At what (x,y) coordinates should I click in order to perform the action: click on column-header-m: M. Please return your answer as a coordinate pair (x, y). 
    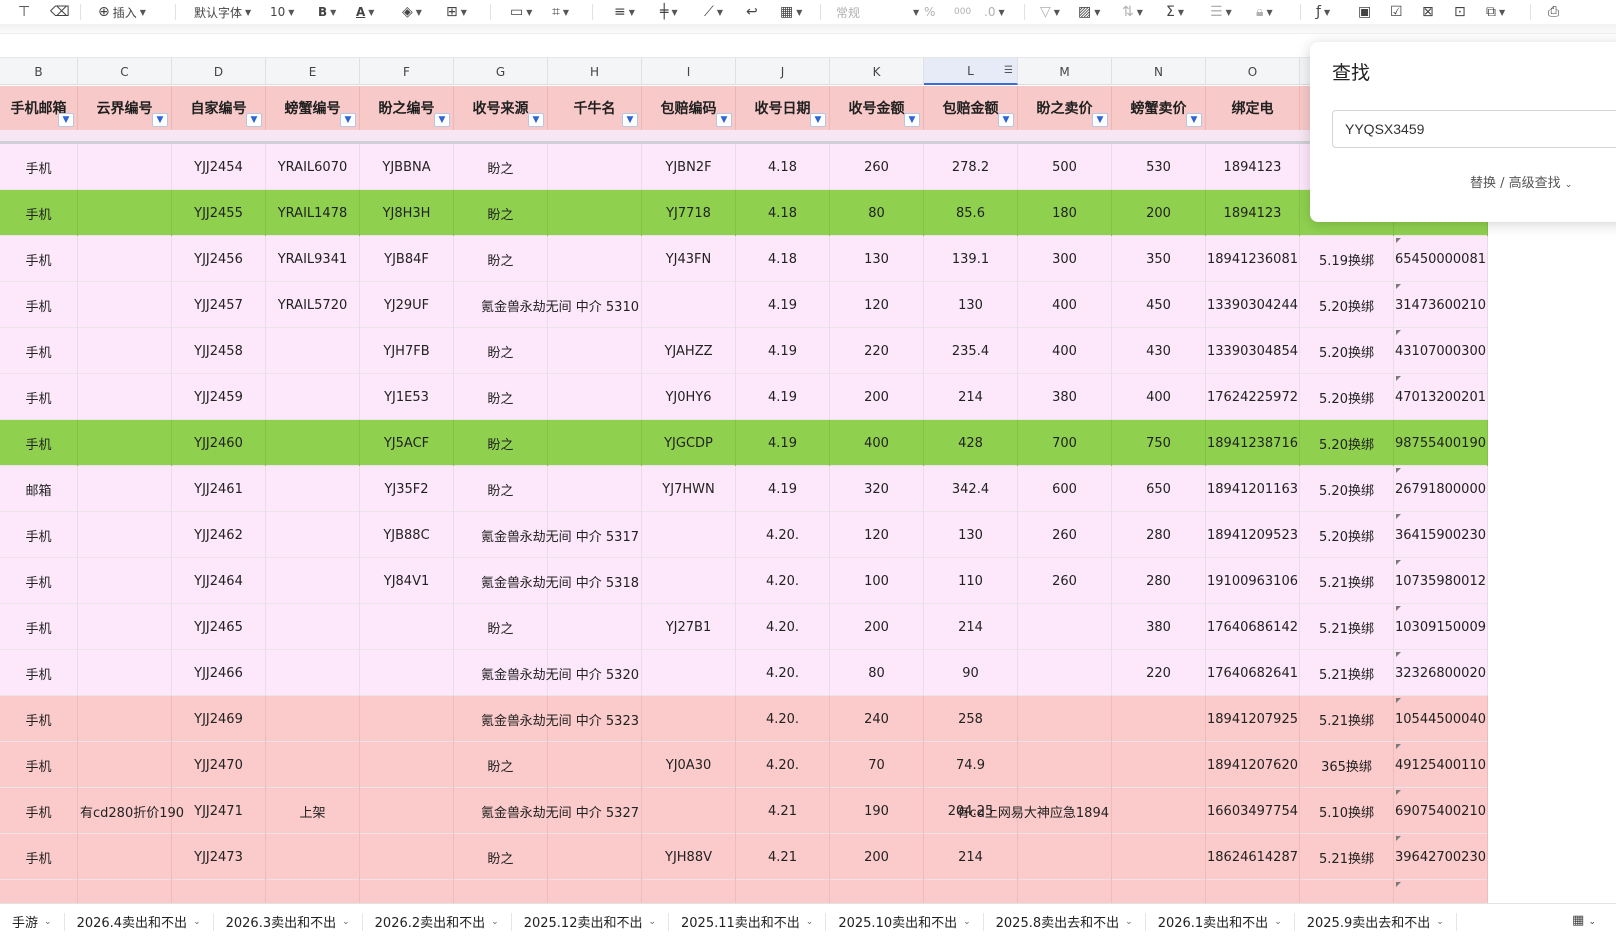
    Looking at the image, I should click on (1065, 71).